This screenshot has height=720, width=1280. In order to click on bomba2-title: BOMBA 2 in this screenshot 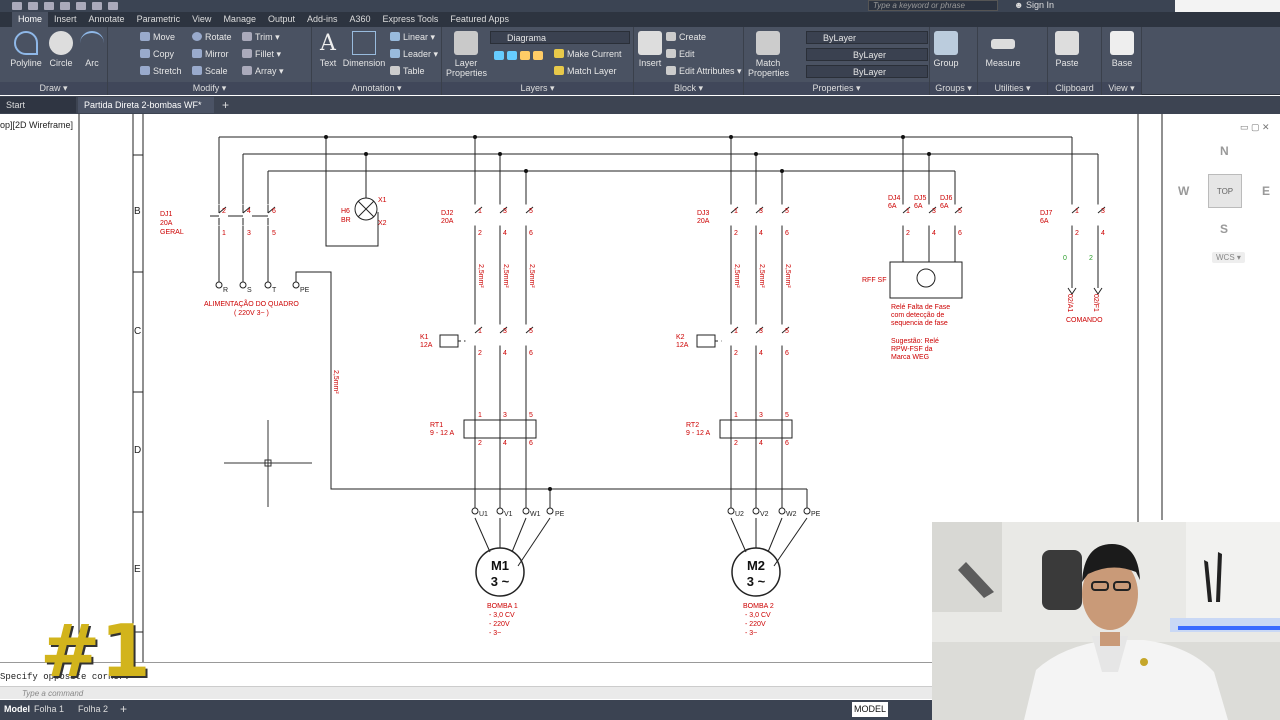, I will do `click(758, 606)`.